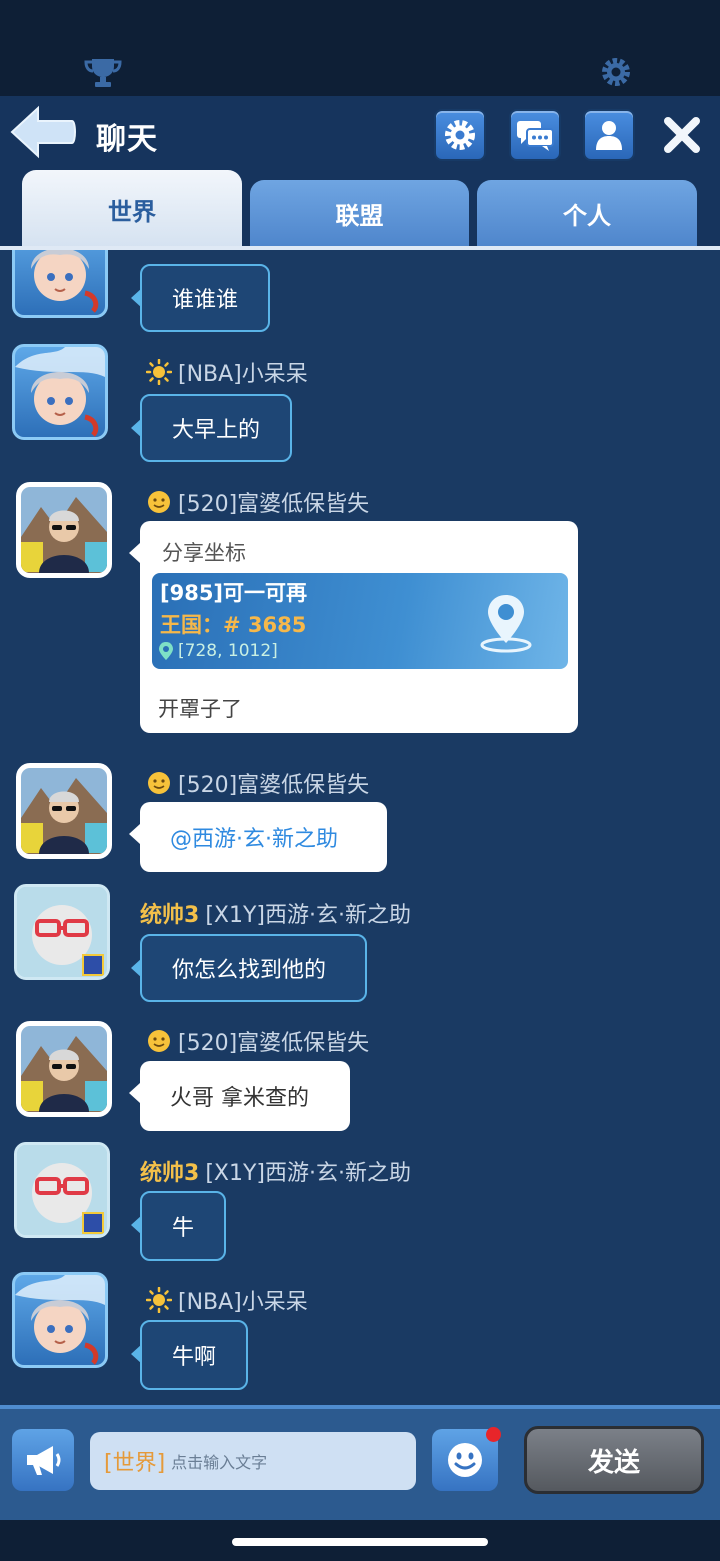 This screenshot has height=1561, width=720. What do you see at coordinates (178, 1226) in the screenshot?
I see `message-bubble: 牛` at bounding box center [178, 1226].